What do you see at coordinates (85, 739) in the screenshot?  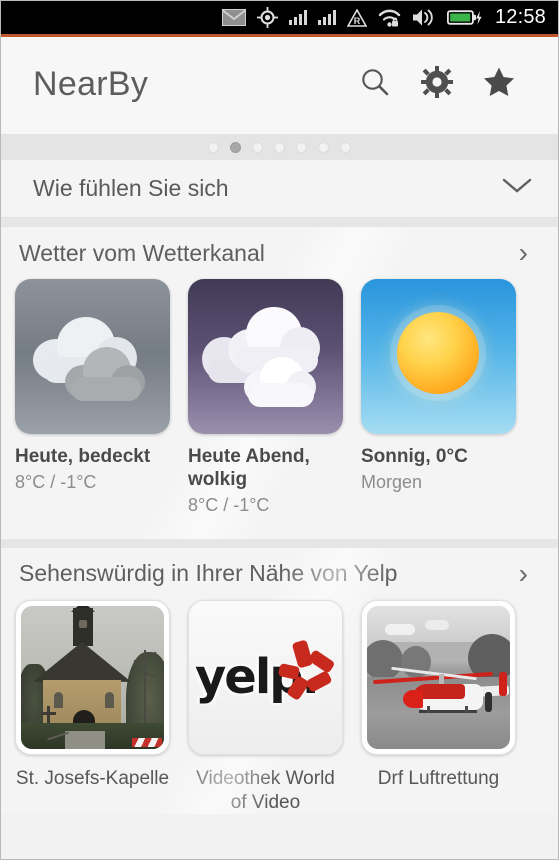 I see `steps` at bounding box center [85, 739].